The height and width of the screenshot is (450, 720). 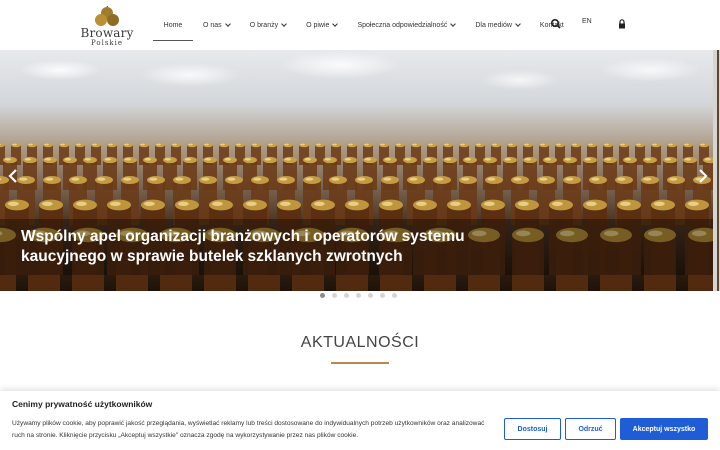 I want to click on lock-icon, so click(x=622, y=24).